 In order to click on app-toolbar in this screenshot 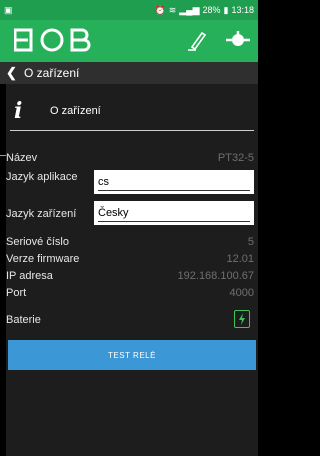, I will do `click(129, 41)`.